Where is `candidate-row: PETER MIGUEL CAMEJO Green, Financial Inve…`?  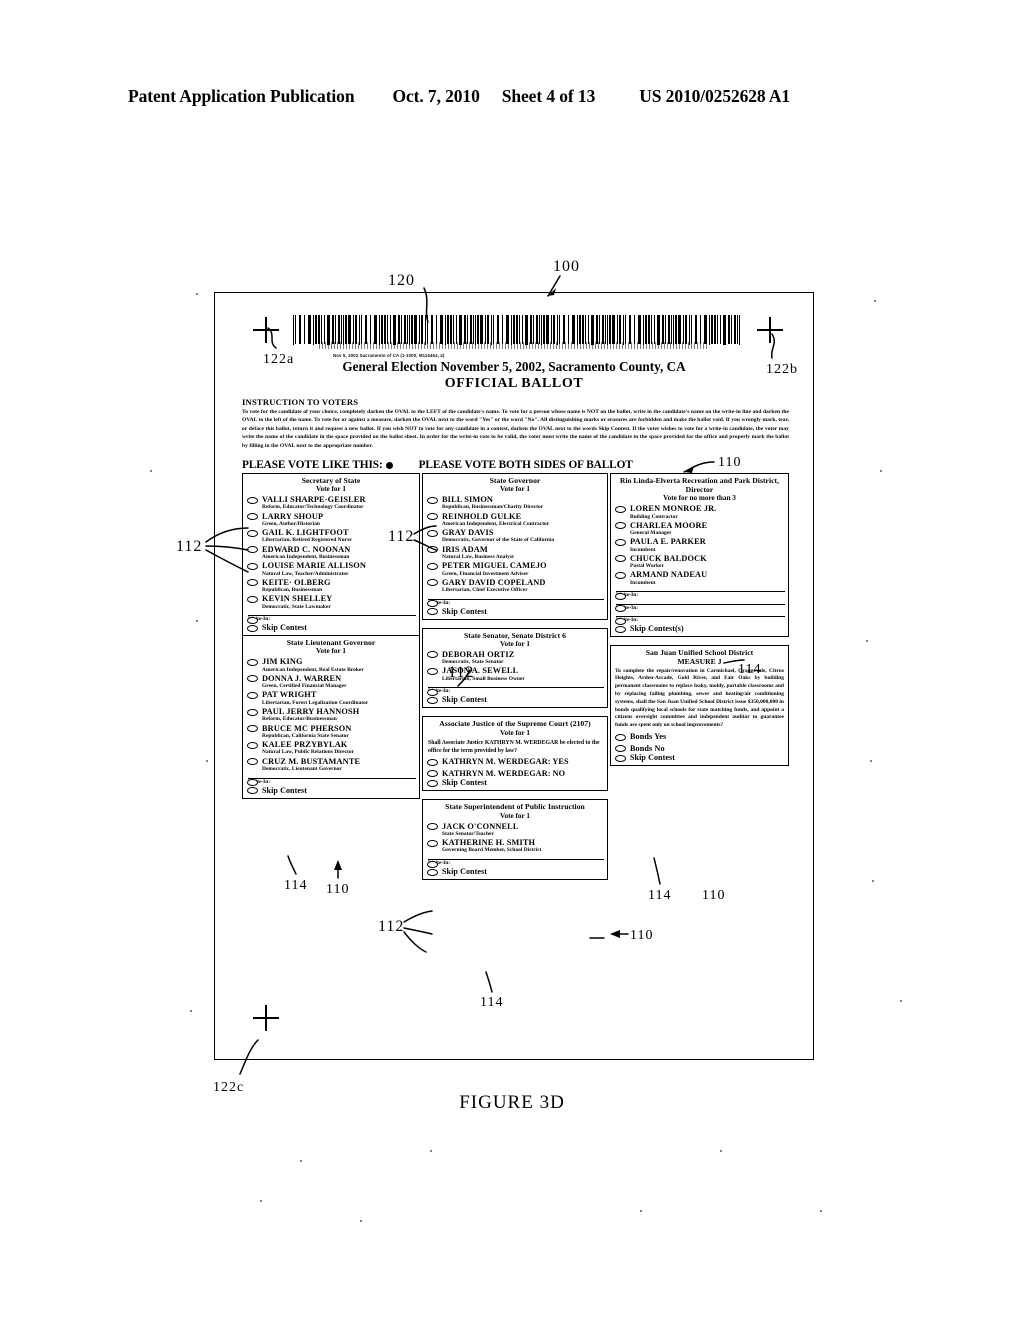
candidate-row: PETER MIGUEL CAMEJO Green, Financial Inve… is located at coordinates (515, 569).